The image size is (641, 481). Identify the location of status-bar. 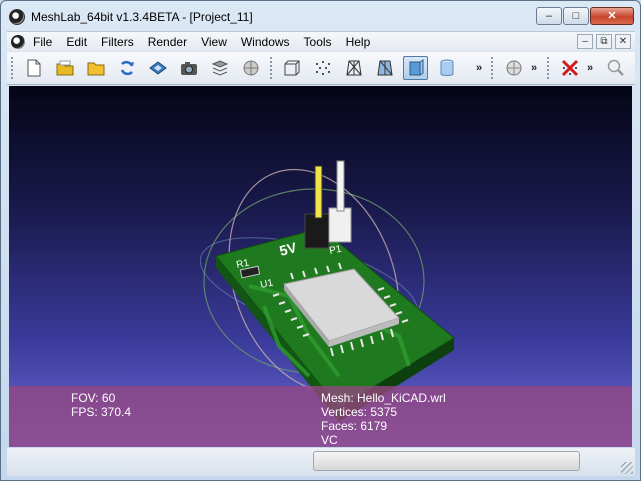
(321, 462).